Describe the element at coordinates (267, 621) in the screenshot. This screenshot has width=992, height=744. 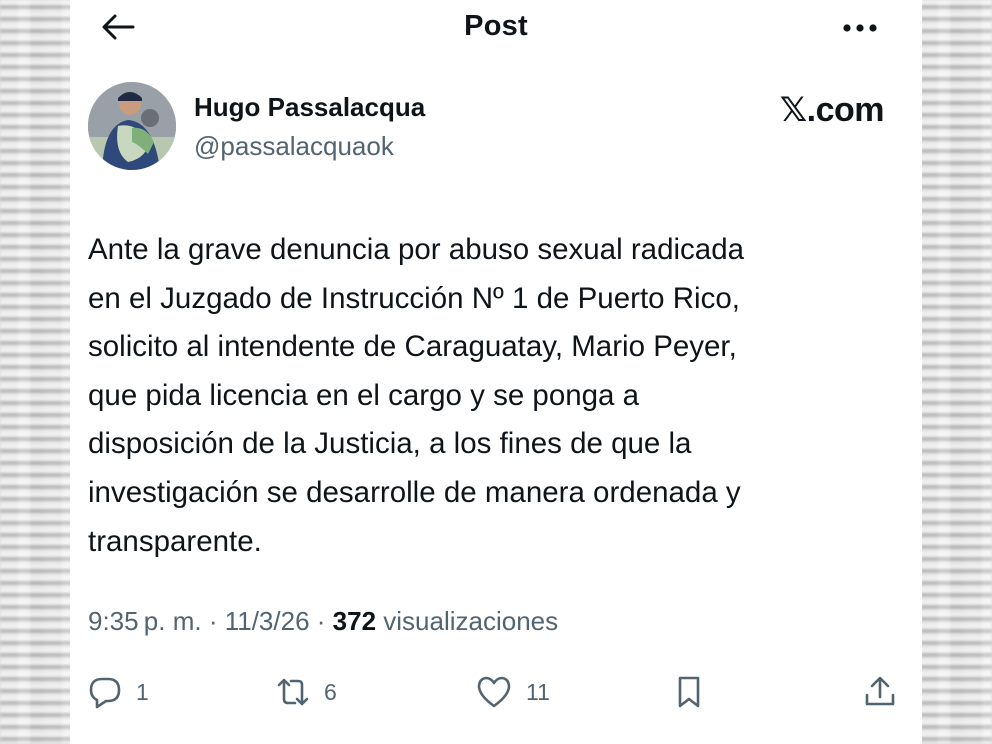
I see `post-date: 11/3/26` at that location.